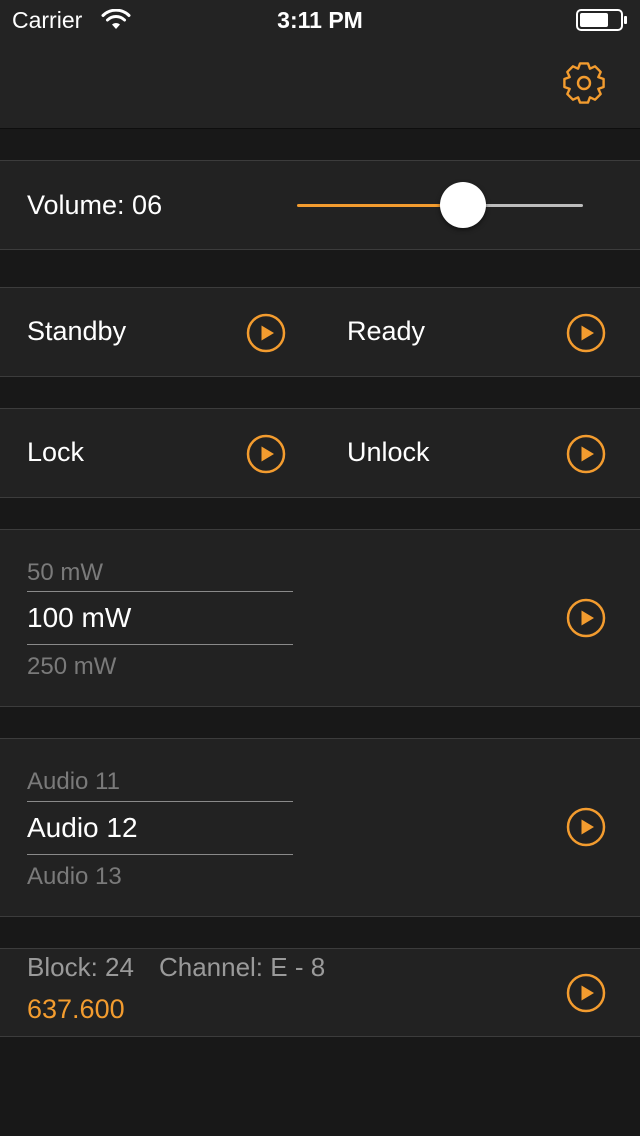  I want to click on navigation-bar, so click(320, 84).